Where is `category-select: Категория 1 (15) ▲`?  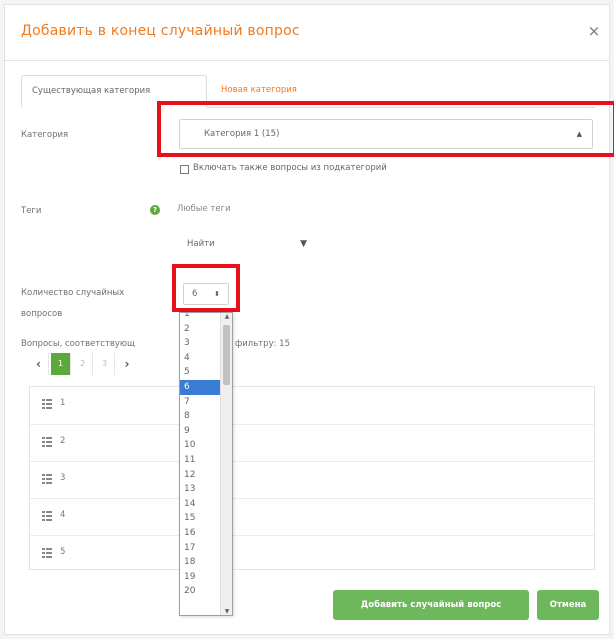
category-select: Категория 1 (15) ▲ is located at coordinates (386, 134).